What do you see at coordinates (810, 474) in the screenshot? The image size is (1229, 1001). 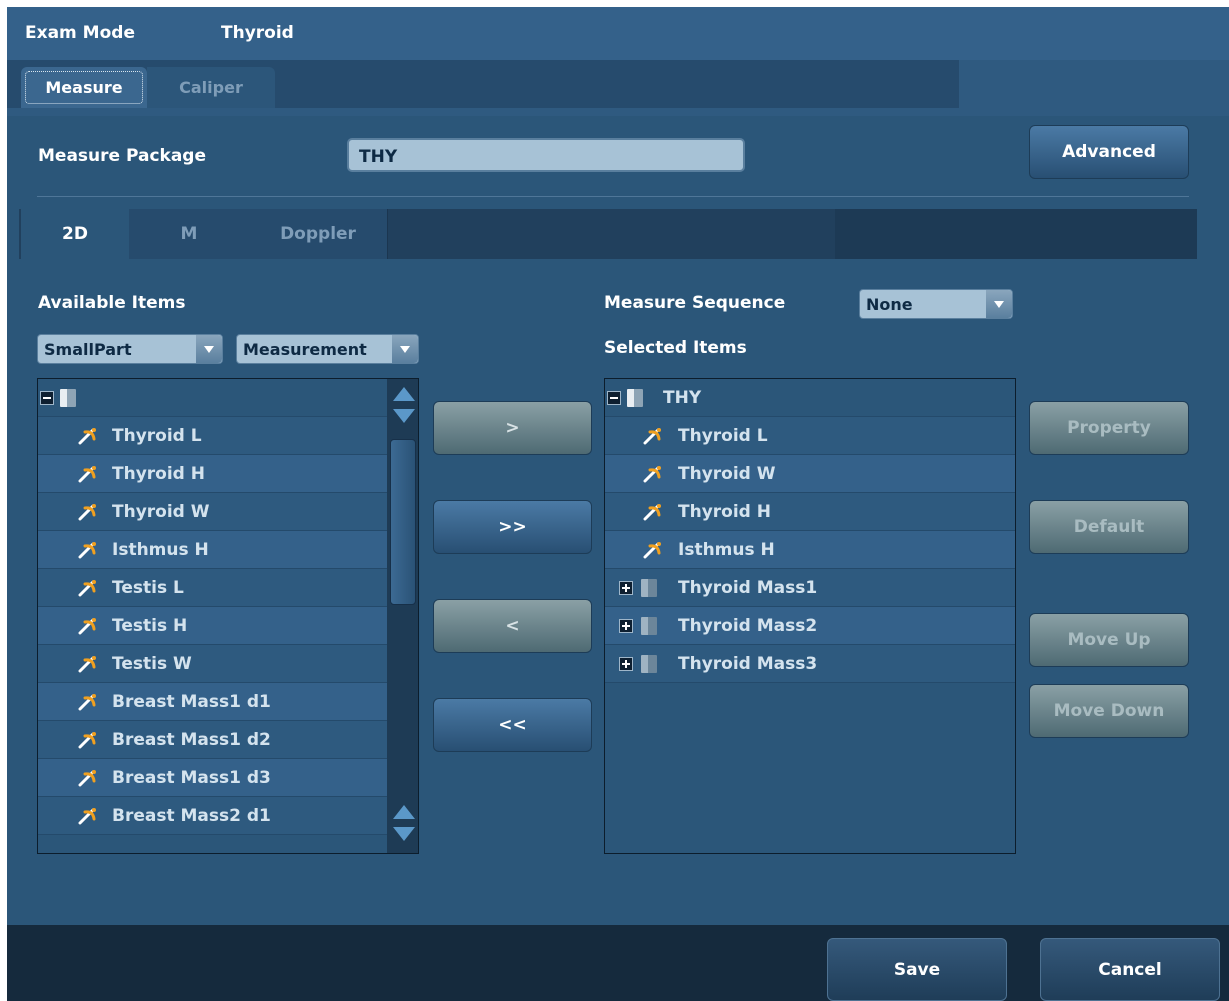 I see `selected-item: Thyroid W` at bounding box center [810, 474].